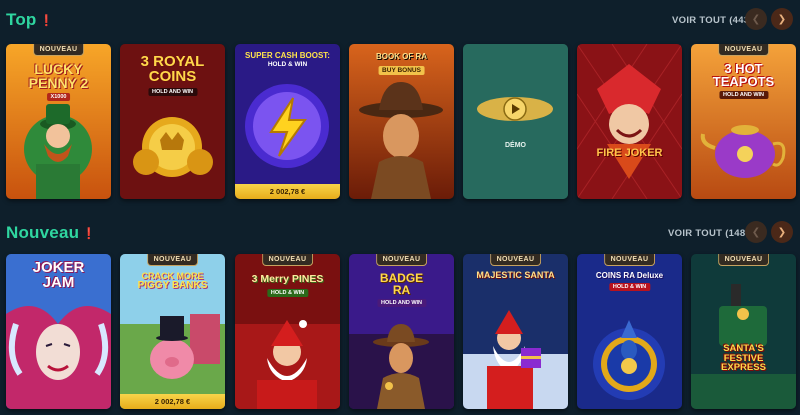 The width and height of the screenshot is (800, 415). I want to click on nouveau-section-header: Nouveau ❗ VOIR TOUT (1487) ❮ ❯, so click(400, 232).